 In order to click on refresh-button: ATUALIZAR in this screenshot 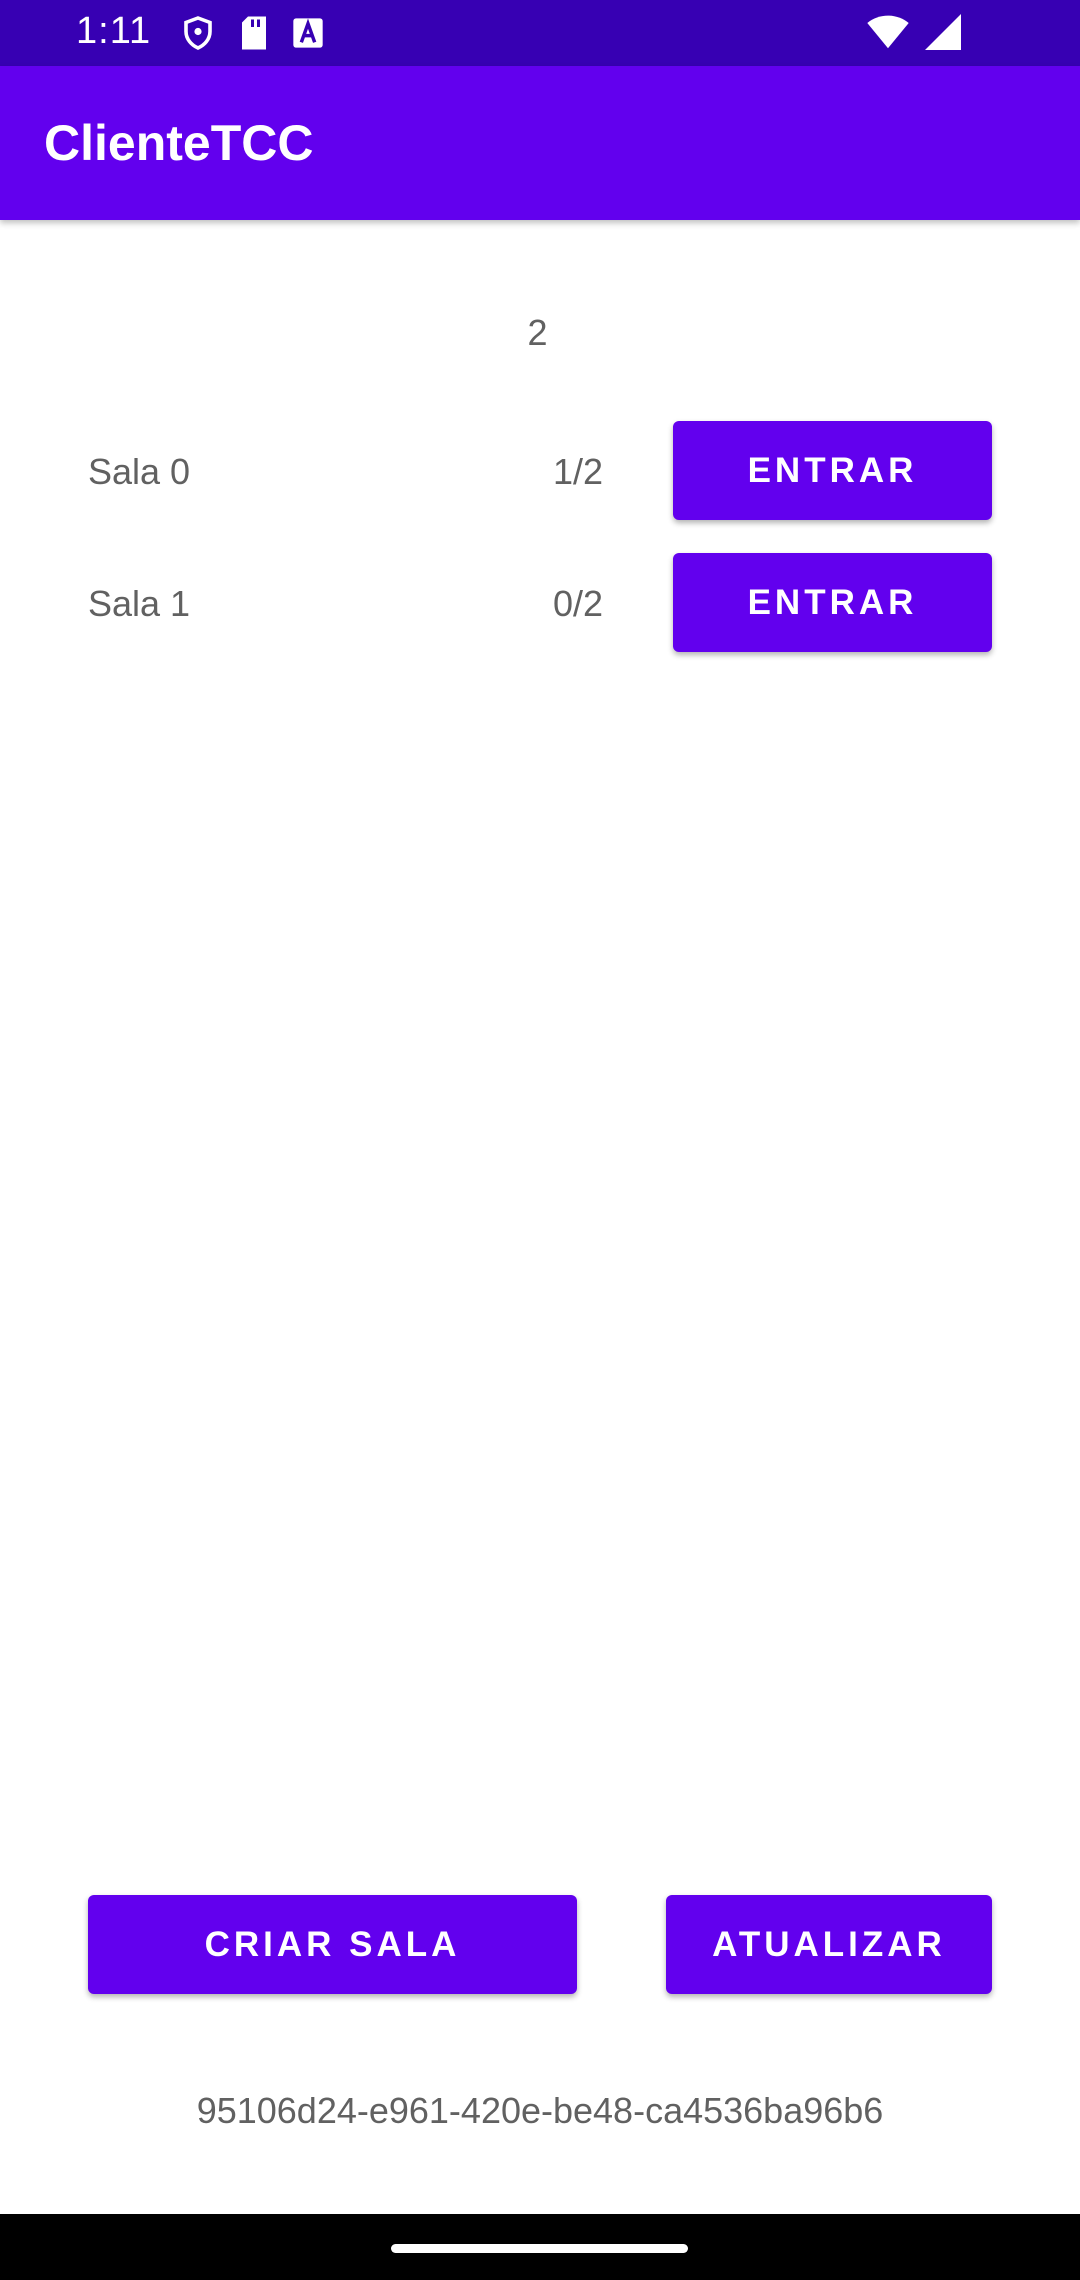, I will do `click(829, 1944)`.